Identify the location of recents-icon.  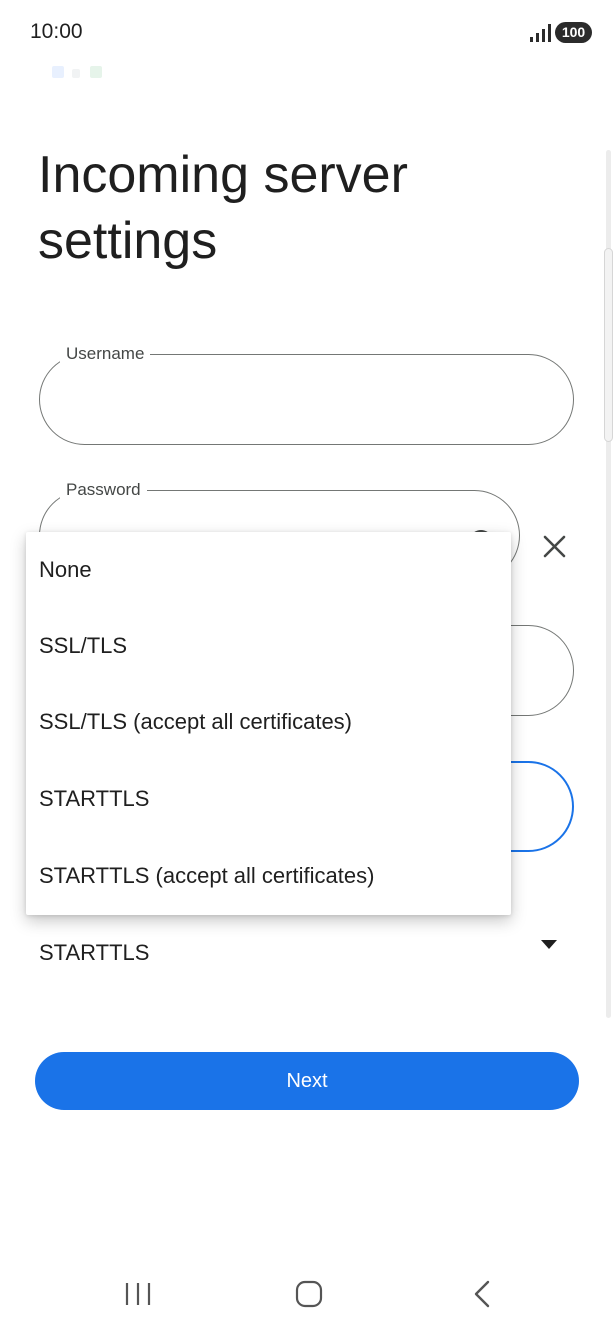
(138, 1294).